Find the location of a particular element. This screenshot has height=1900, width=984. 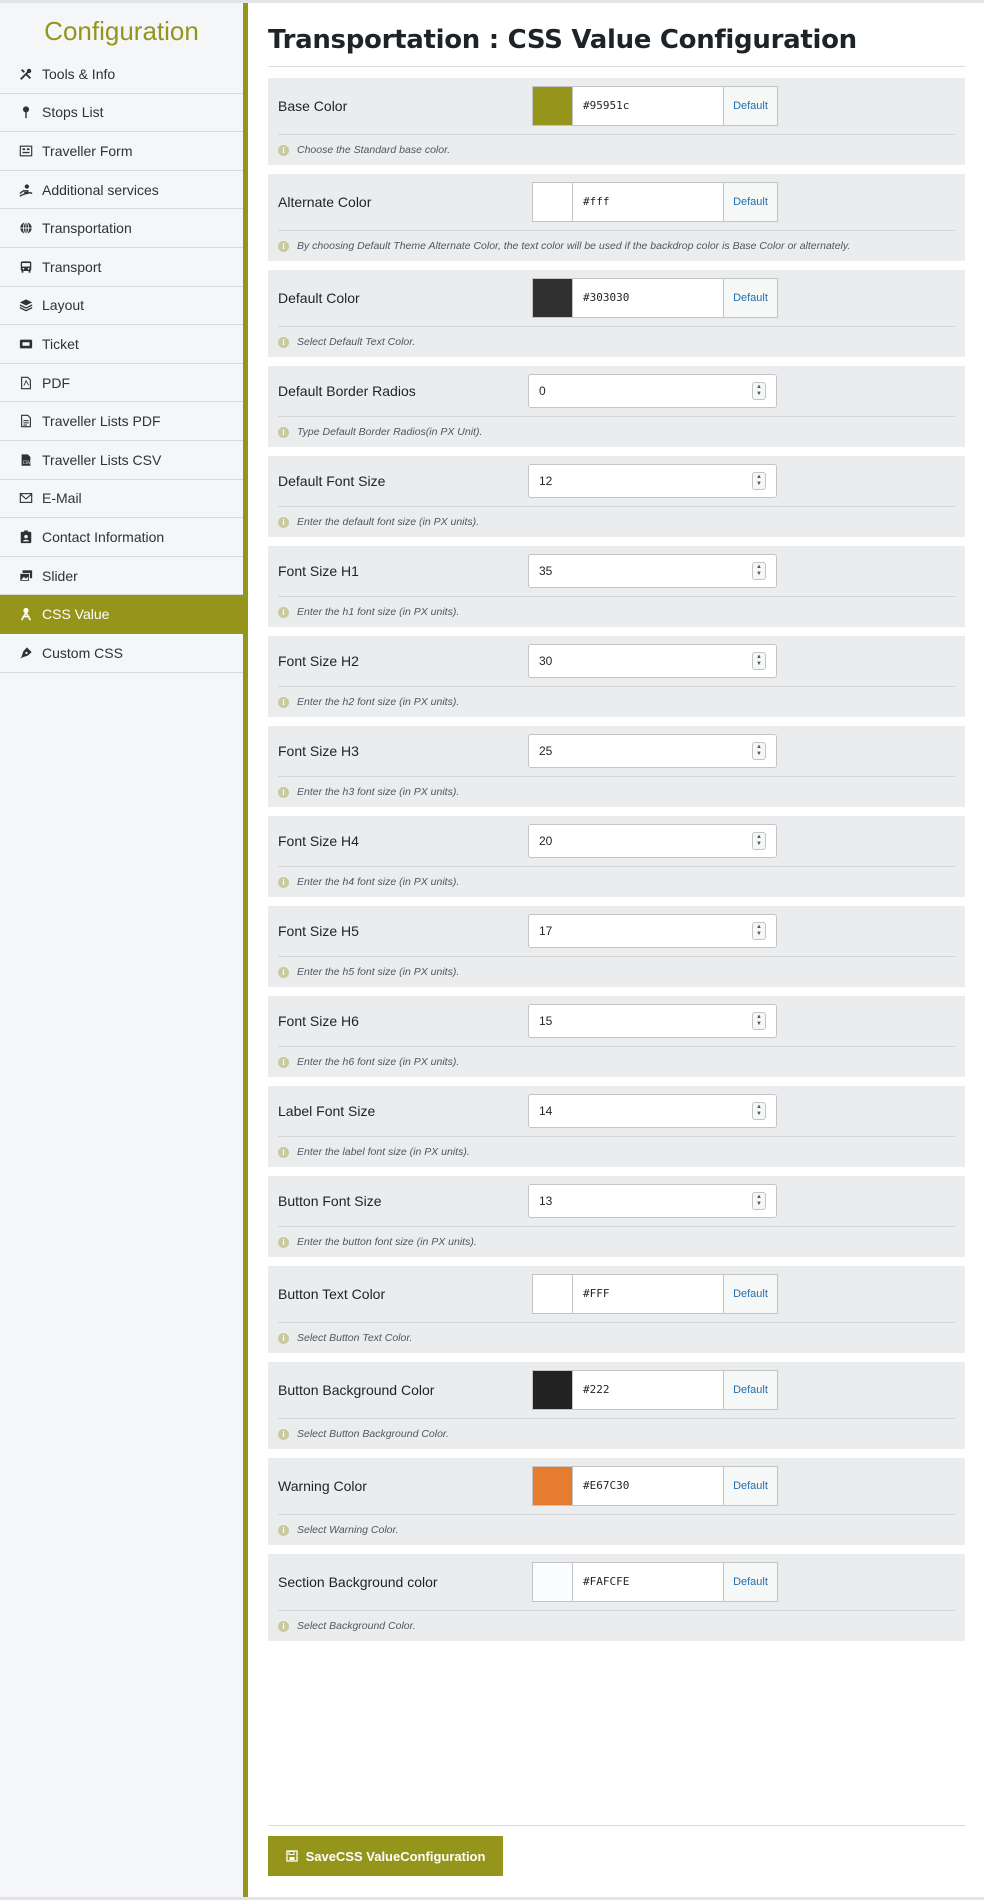

number-input: 13 ▲ ▼ is located at coordinates (652, 1201).